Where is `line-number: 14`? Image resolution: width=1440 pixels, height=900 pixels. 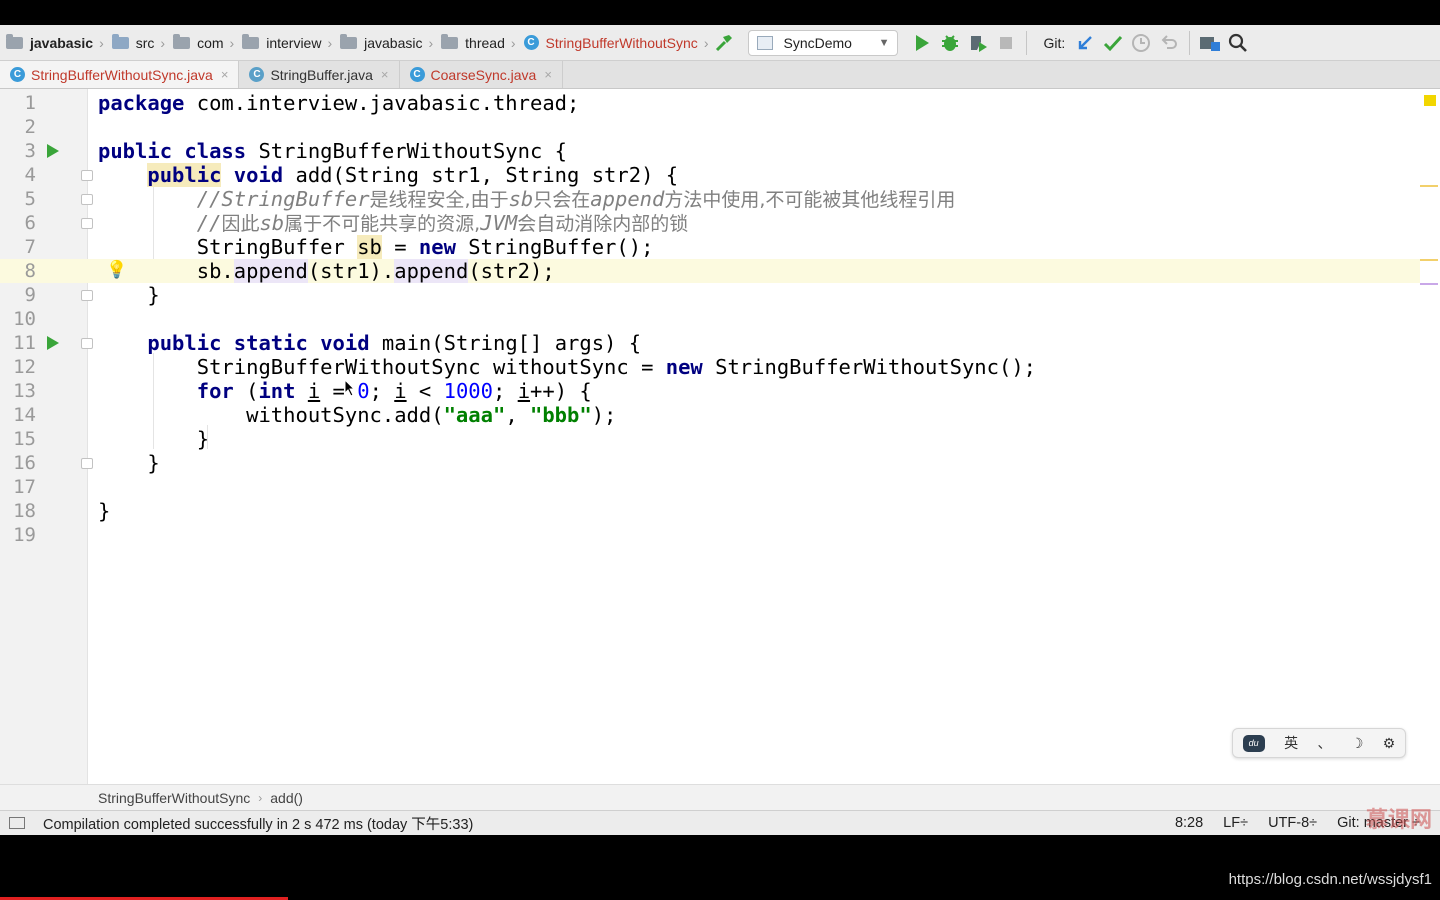
line-number: 14 is located at coordinates (24, 415).